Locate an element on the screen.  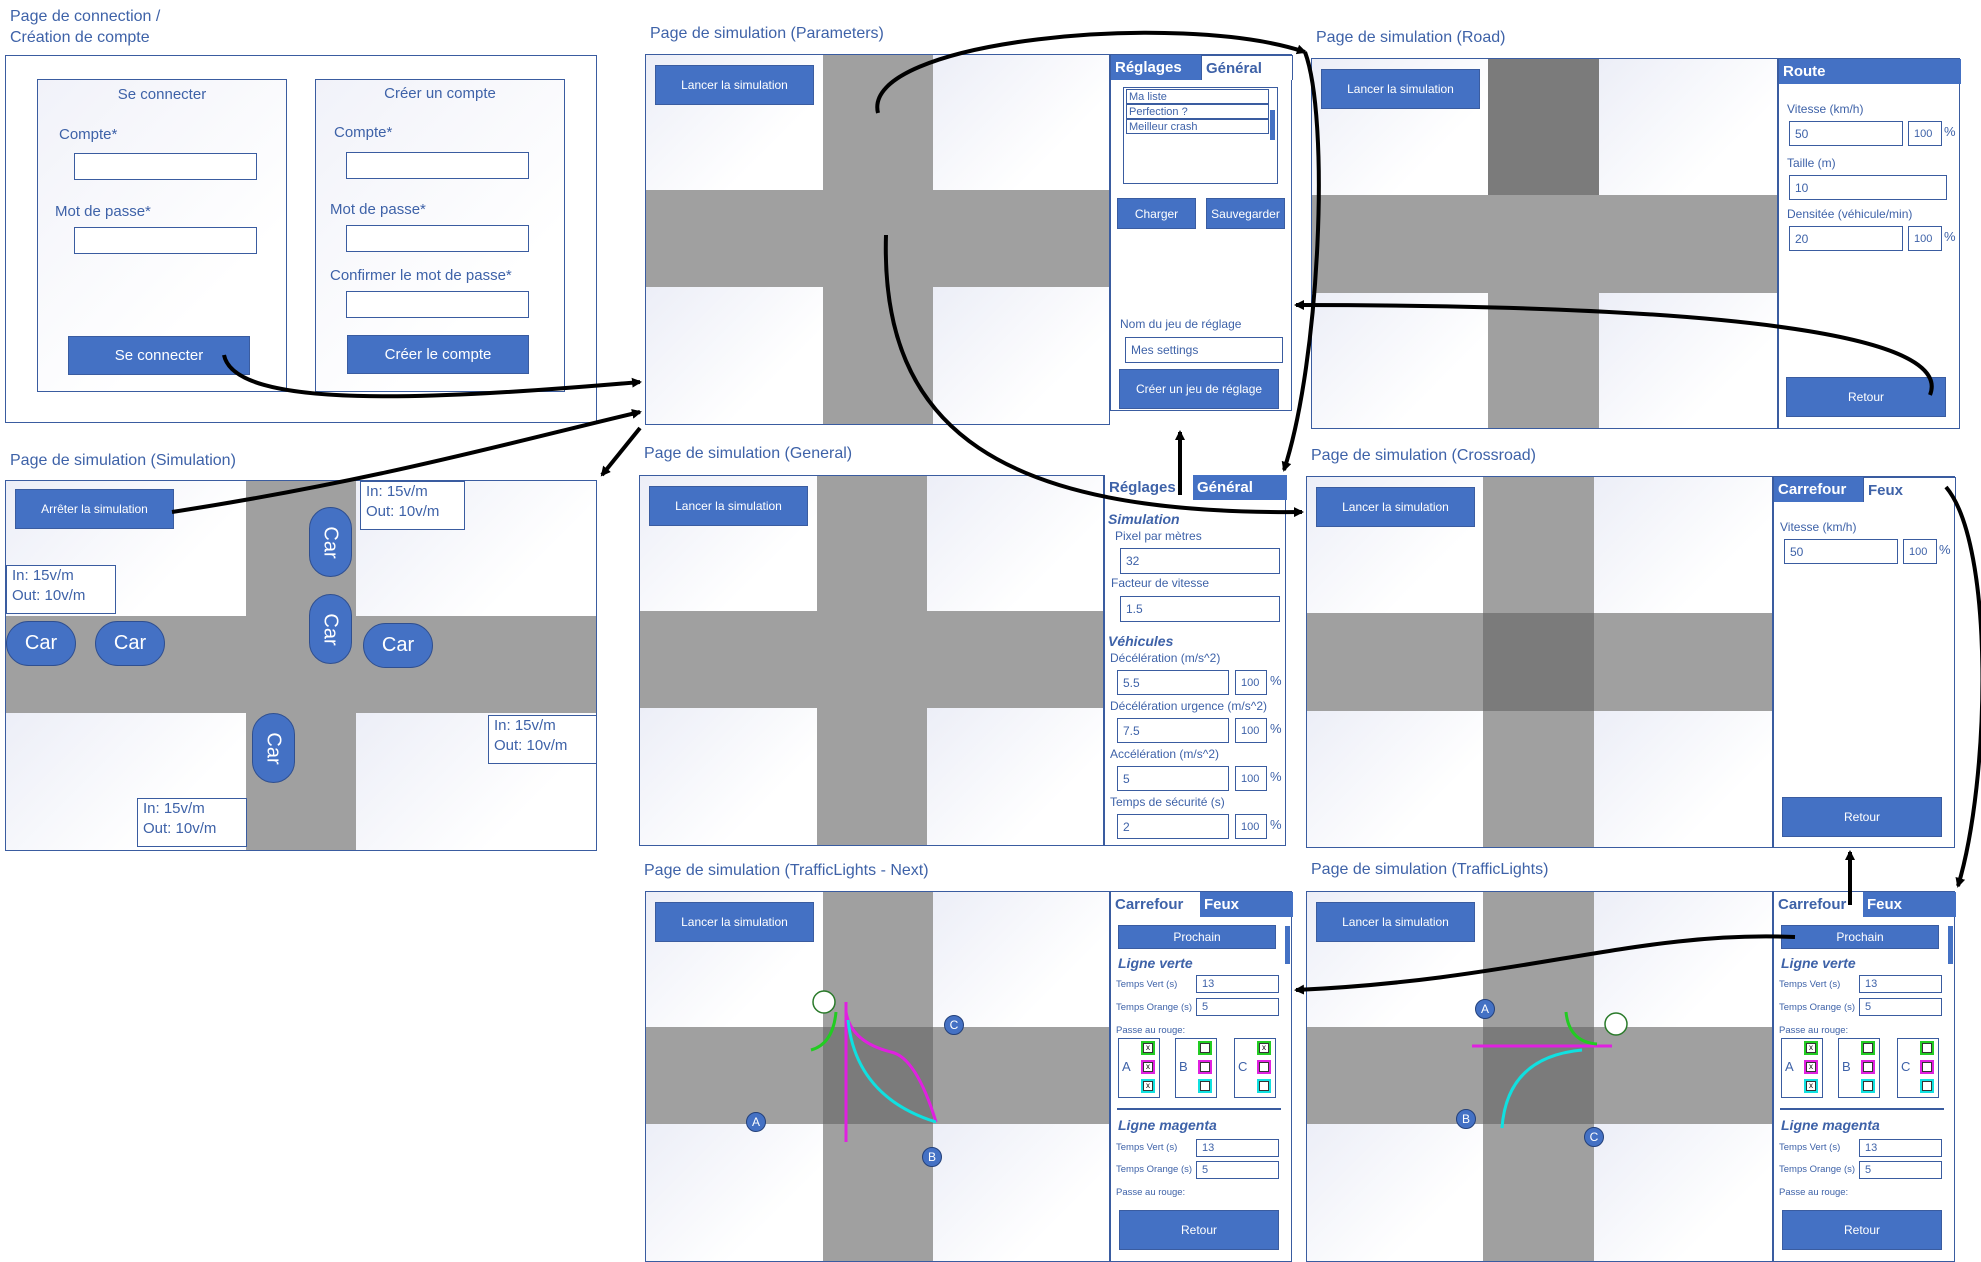
list-item: Meilleur crash is located at coordinates (1197, 126).